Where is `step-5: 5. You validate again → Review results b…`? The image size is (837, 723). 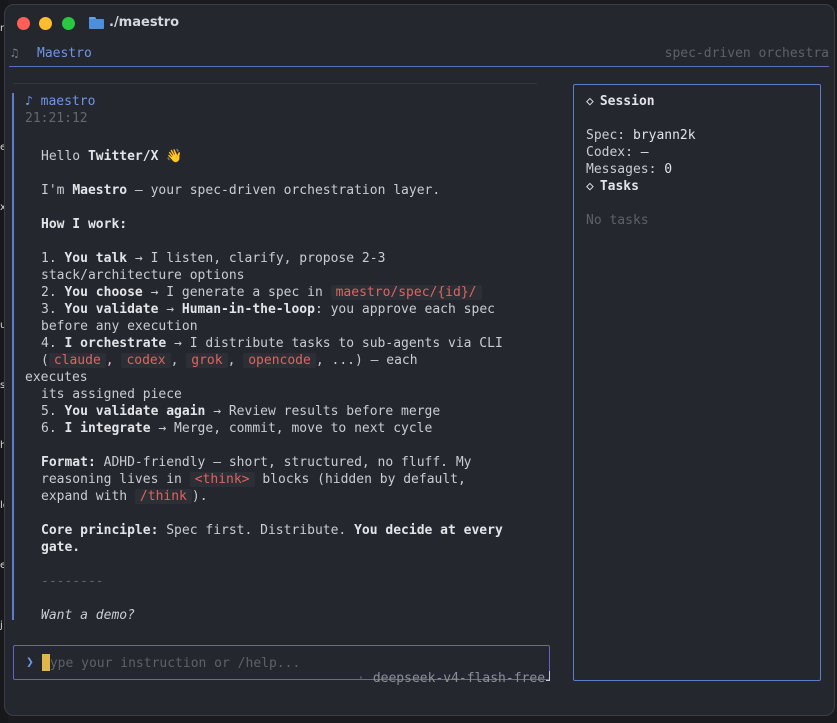 step-5: 5. You validate again → Review results b… is located at coordinates (241, 411).